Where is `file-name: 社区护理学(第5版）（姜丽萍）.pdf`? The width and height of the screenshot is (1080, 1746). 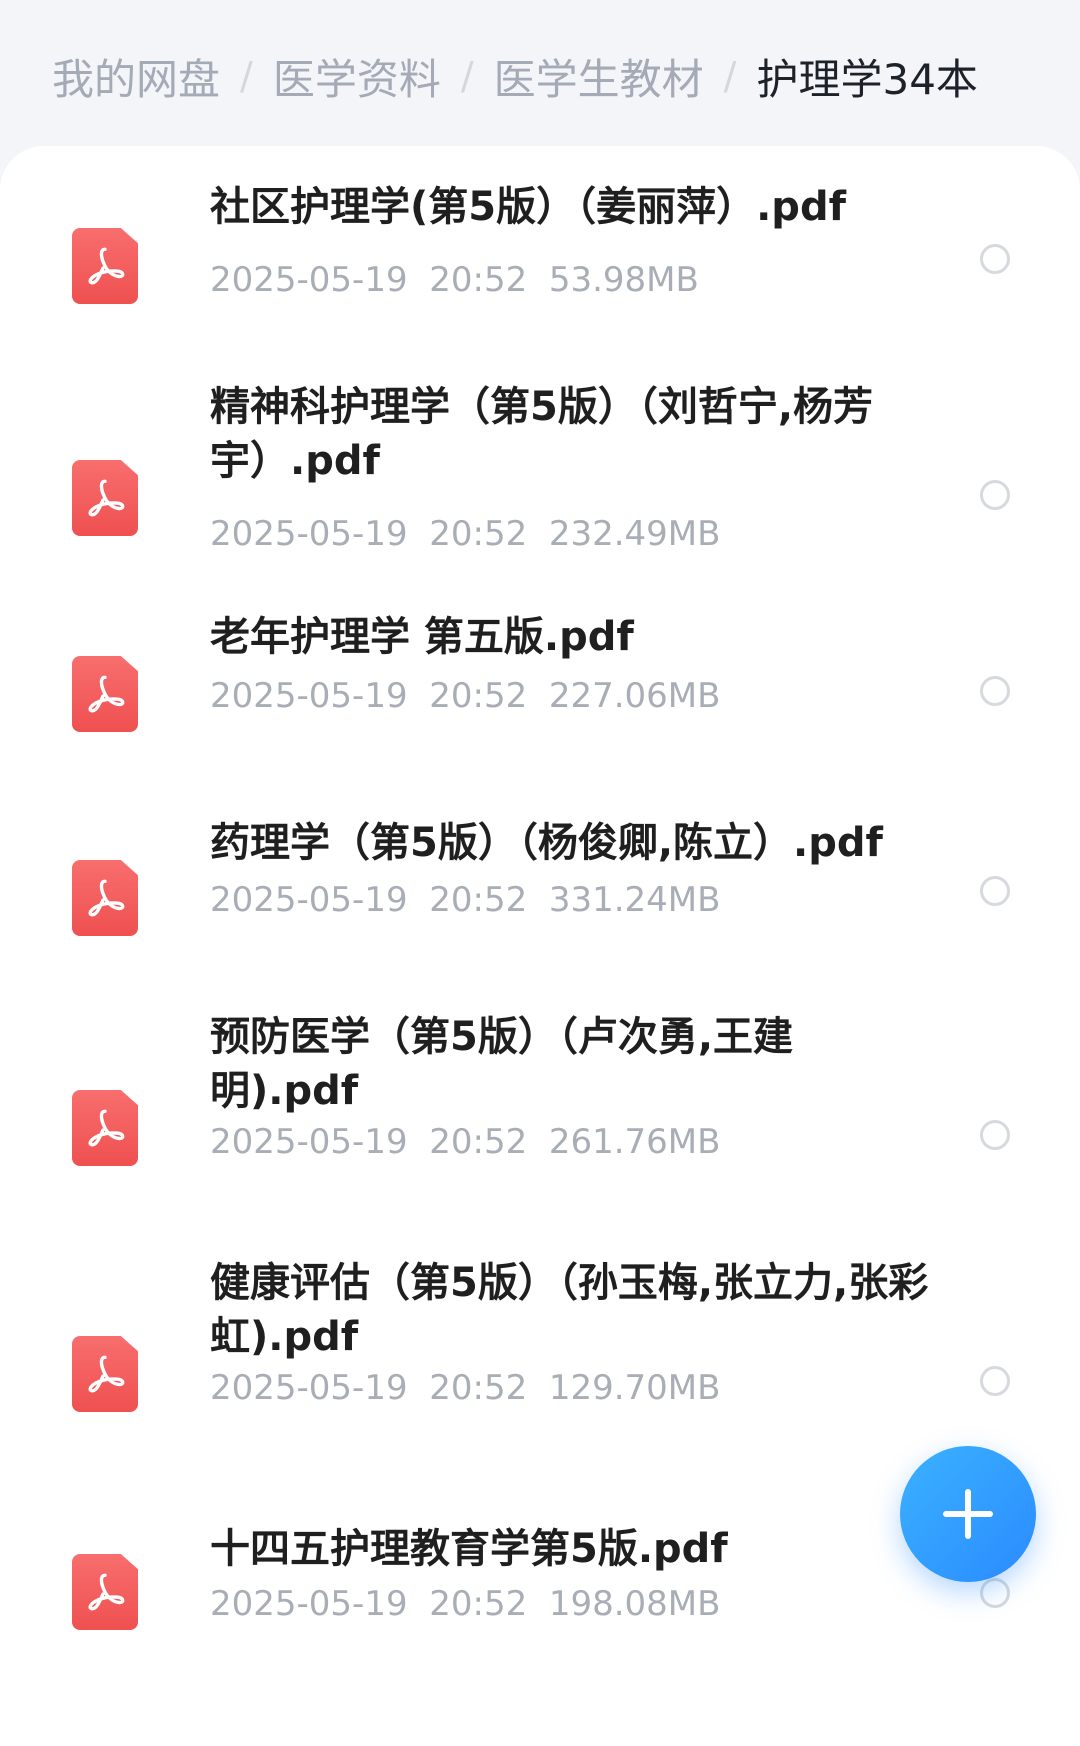
file-name: 社区护理学(第5版）（姜丽萍）.pdf is located at coordinates (528, 207).